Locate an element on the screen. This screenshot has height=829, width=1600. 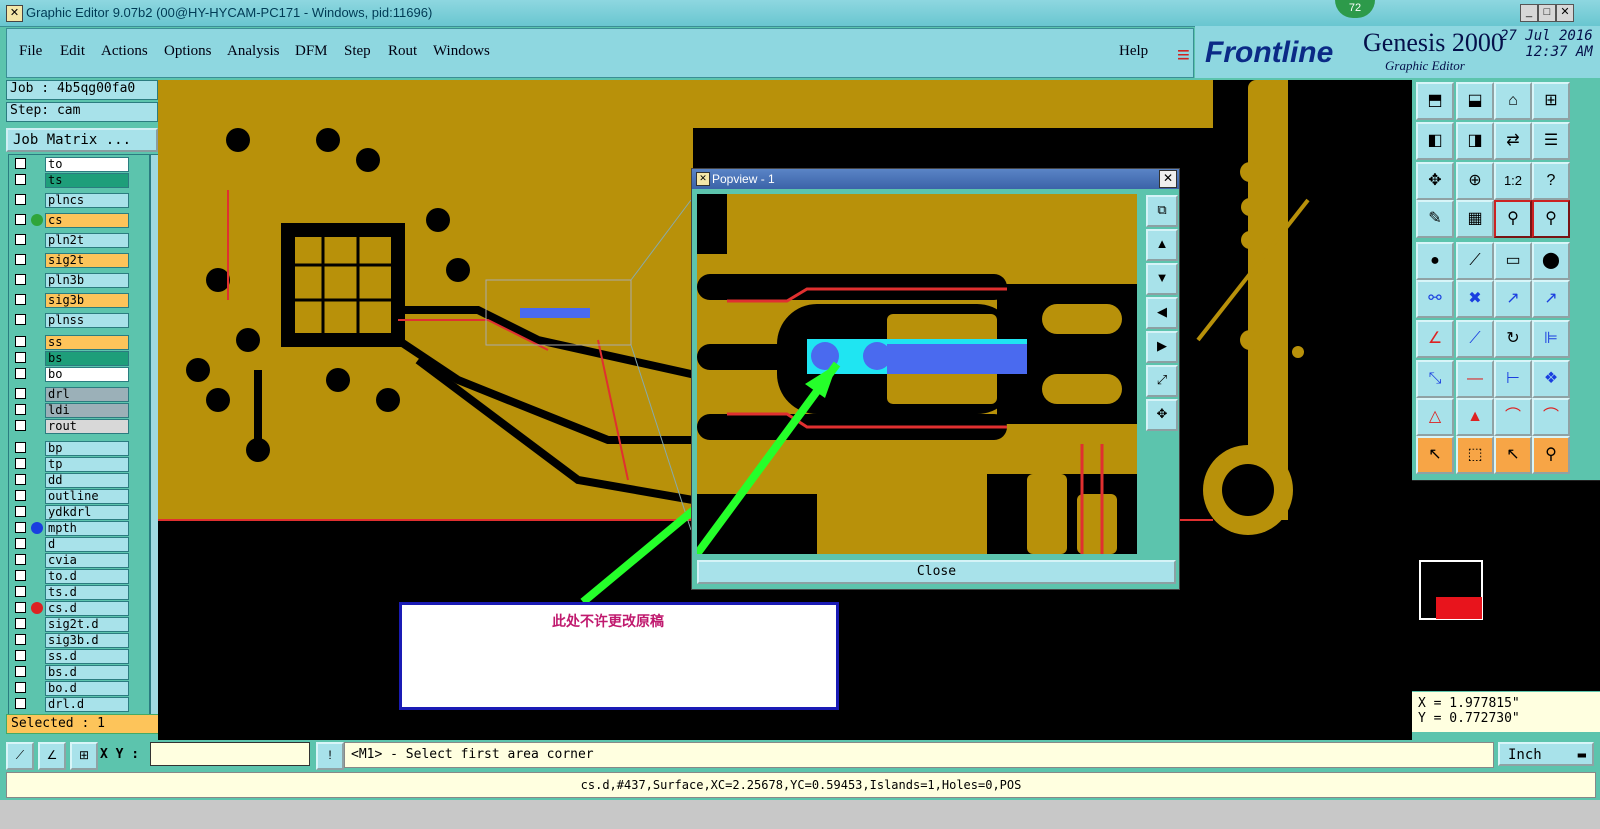
layer-row-rout: rout is located at coordinates (78, 426).